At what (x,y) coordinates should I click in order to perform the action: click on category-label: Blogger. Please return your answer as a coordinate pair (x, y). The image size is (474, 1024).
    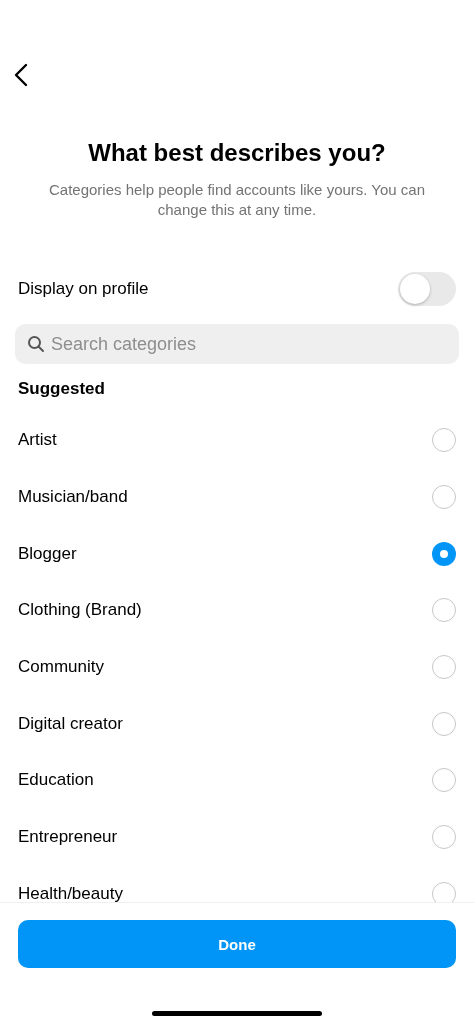
    Looking at the image, I should click on (47, 553).